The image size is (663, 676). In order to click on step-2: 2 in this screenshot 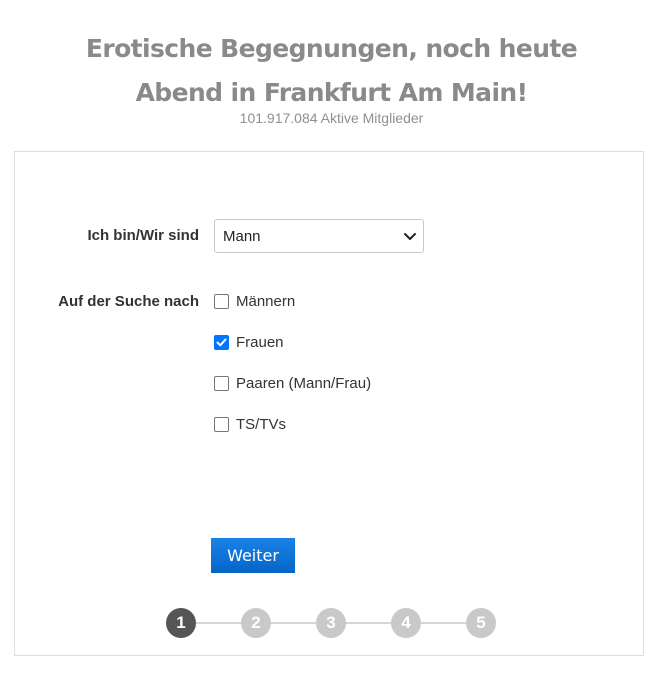, I will do `click(256, 623)`.